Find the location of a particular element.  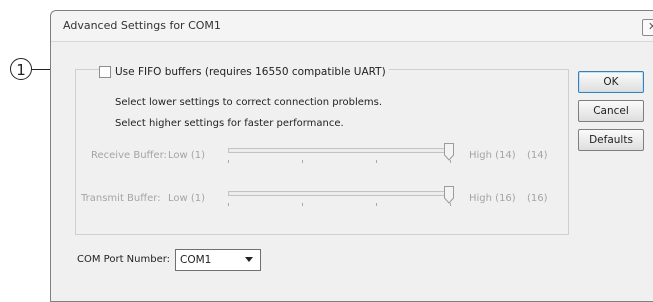

receive-buffer-low-label: Low (1) is located at coordinates (187, 155).